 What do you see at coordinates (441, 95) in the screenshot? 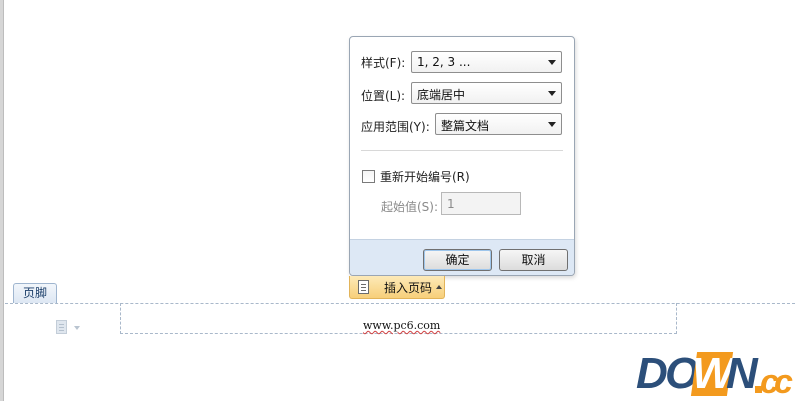
I see `position-select-value: 底端居中` at bounding box center [441, 95].